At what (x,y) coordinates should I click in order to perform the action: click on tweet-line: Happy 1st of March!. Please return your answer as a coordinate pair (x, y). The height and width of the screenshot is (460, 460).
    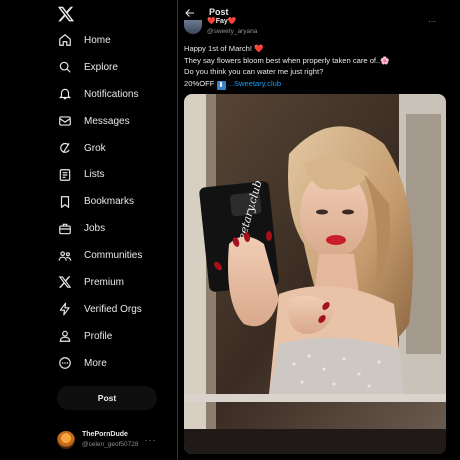
    Looking at the image, I should click on (219, 48).